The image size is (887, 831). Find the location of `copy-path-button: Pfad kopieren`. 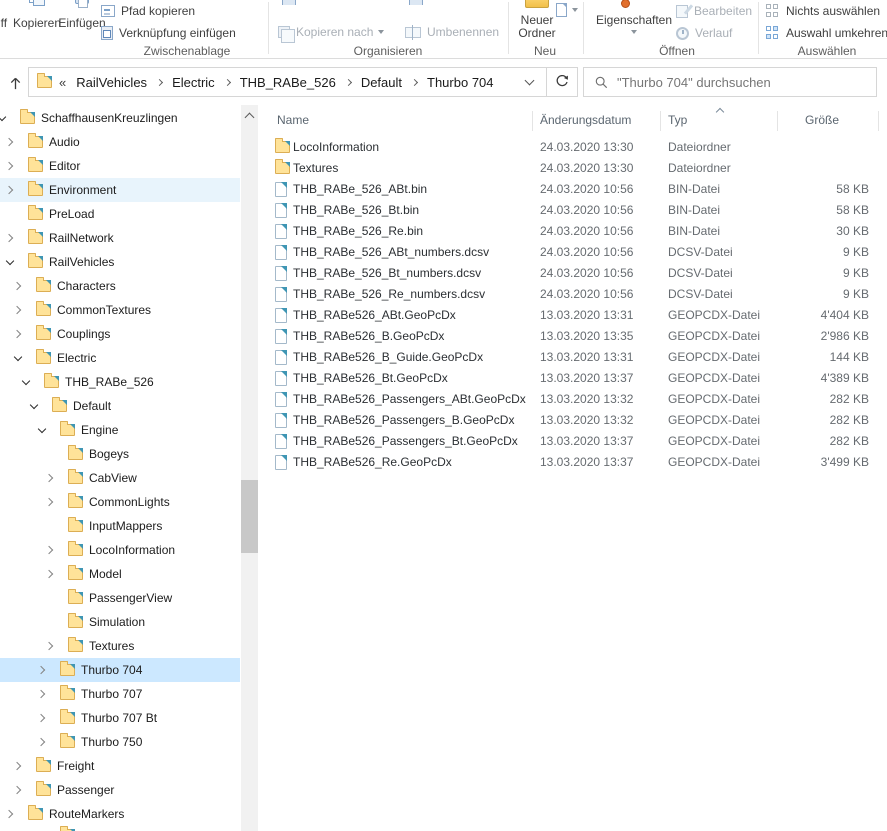

copy-path-button: Pfad kopieren is located at coordinates (148, 11).